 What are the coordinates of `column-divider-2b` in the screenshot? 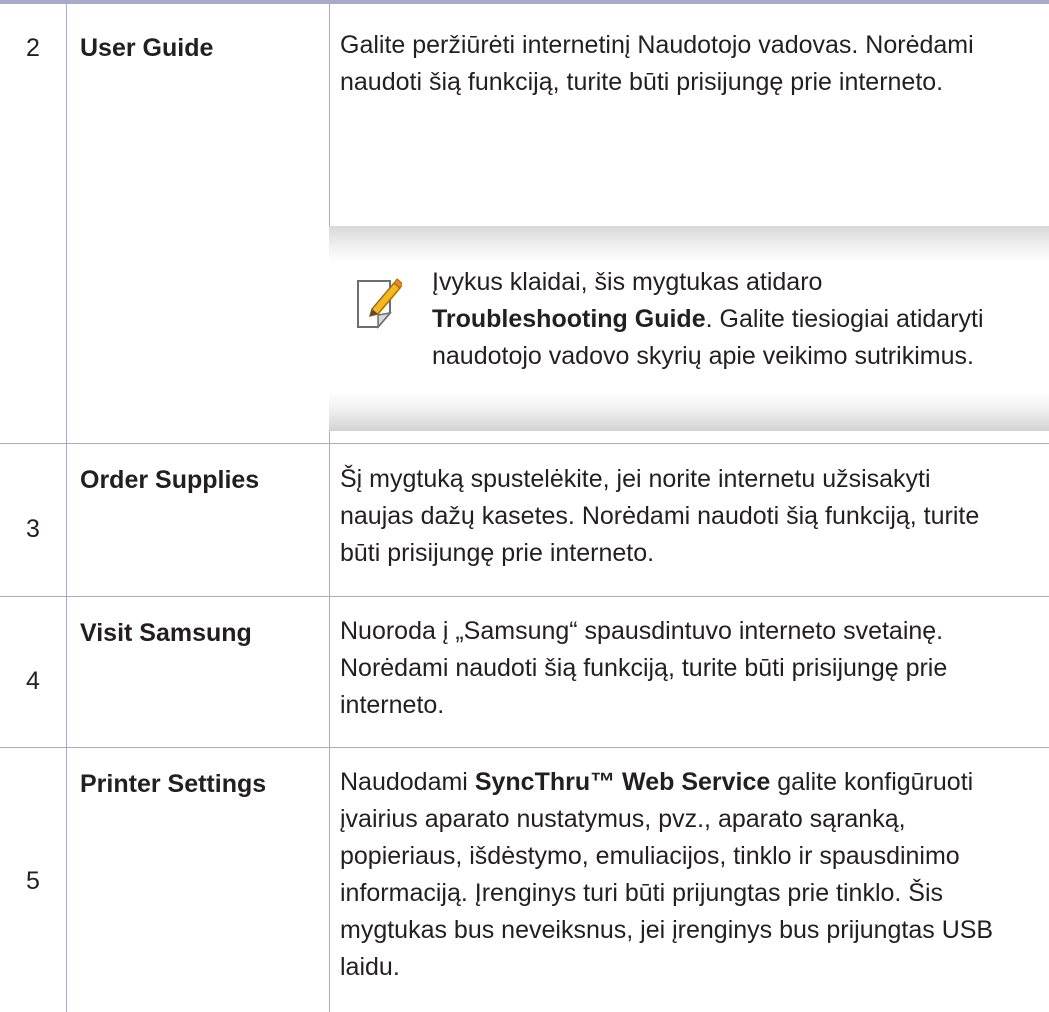 It's located at (329, 721).